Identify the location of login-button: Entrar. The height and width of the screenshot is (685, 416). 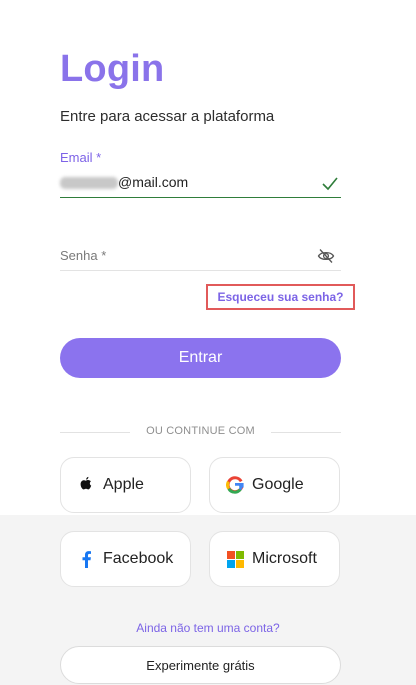
(200, 358).